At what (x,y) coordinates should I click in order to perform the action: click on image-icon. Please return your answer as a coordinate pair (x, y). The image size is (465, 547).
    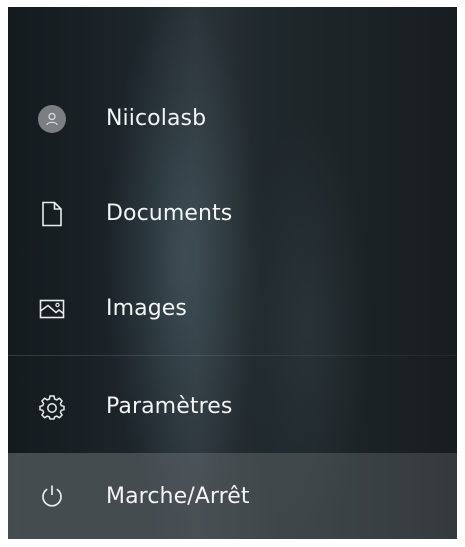
    Looking at the image, I should click on (52, 308).